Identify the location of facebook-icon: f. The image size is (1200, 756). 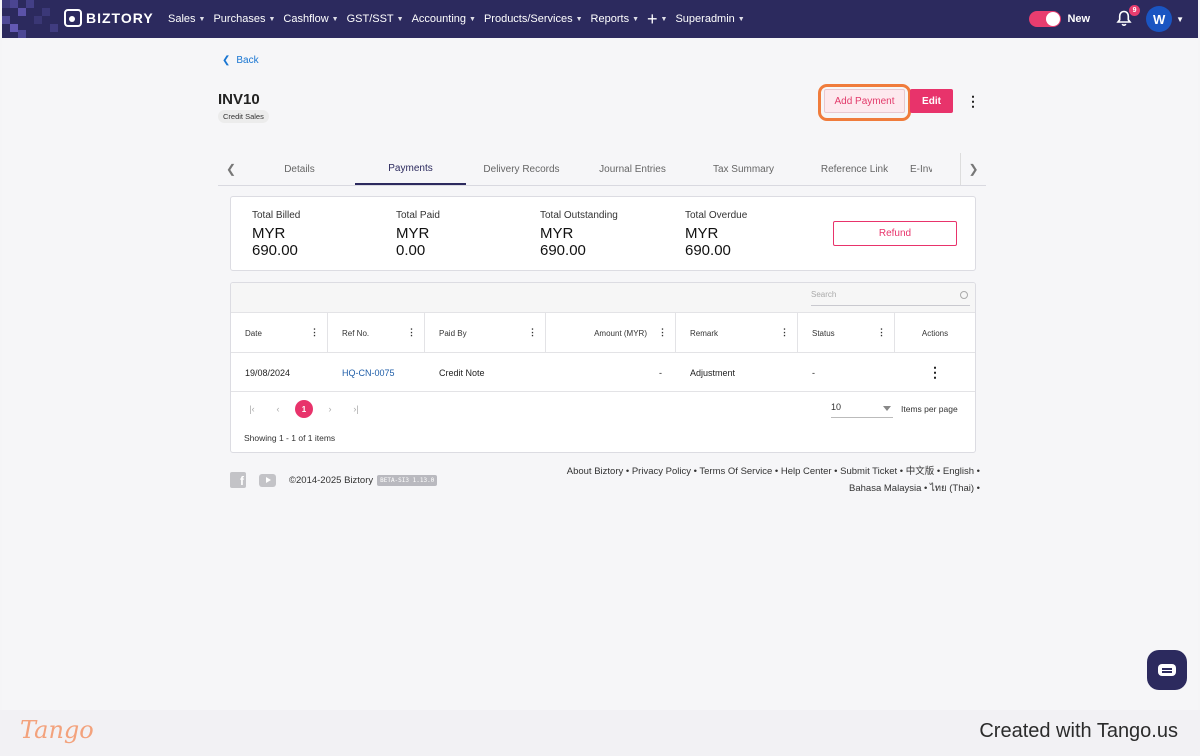
(238, 480).